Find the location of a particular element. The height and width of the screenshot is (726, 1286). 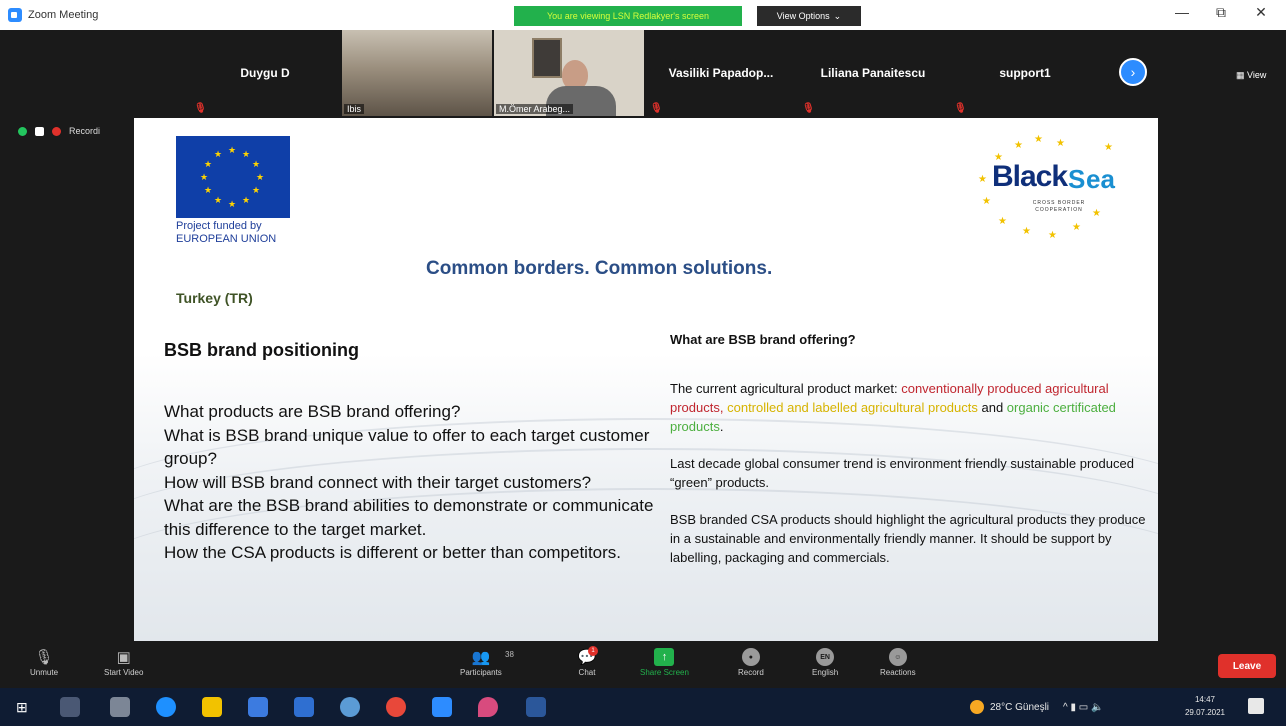

country-label: Turkey (TR) is located at coordinates (214, 298).